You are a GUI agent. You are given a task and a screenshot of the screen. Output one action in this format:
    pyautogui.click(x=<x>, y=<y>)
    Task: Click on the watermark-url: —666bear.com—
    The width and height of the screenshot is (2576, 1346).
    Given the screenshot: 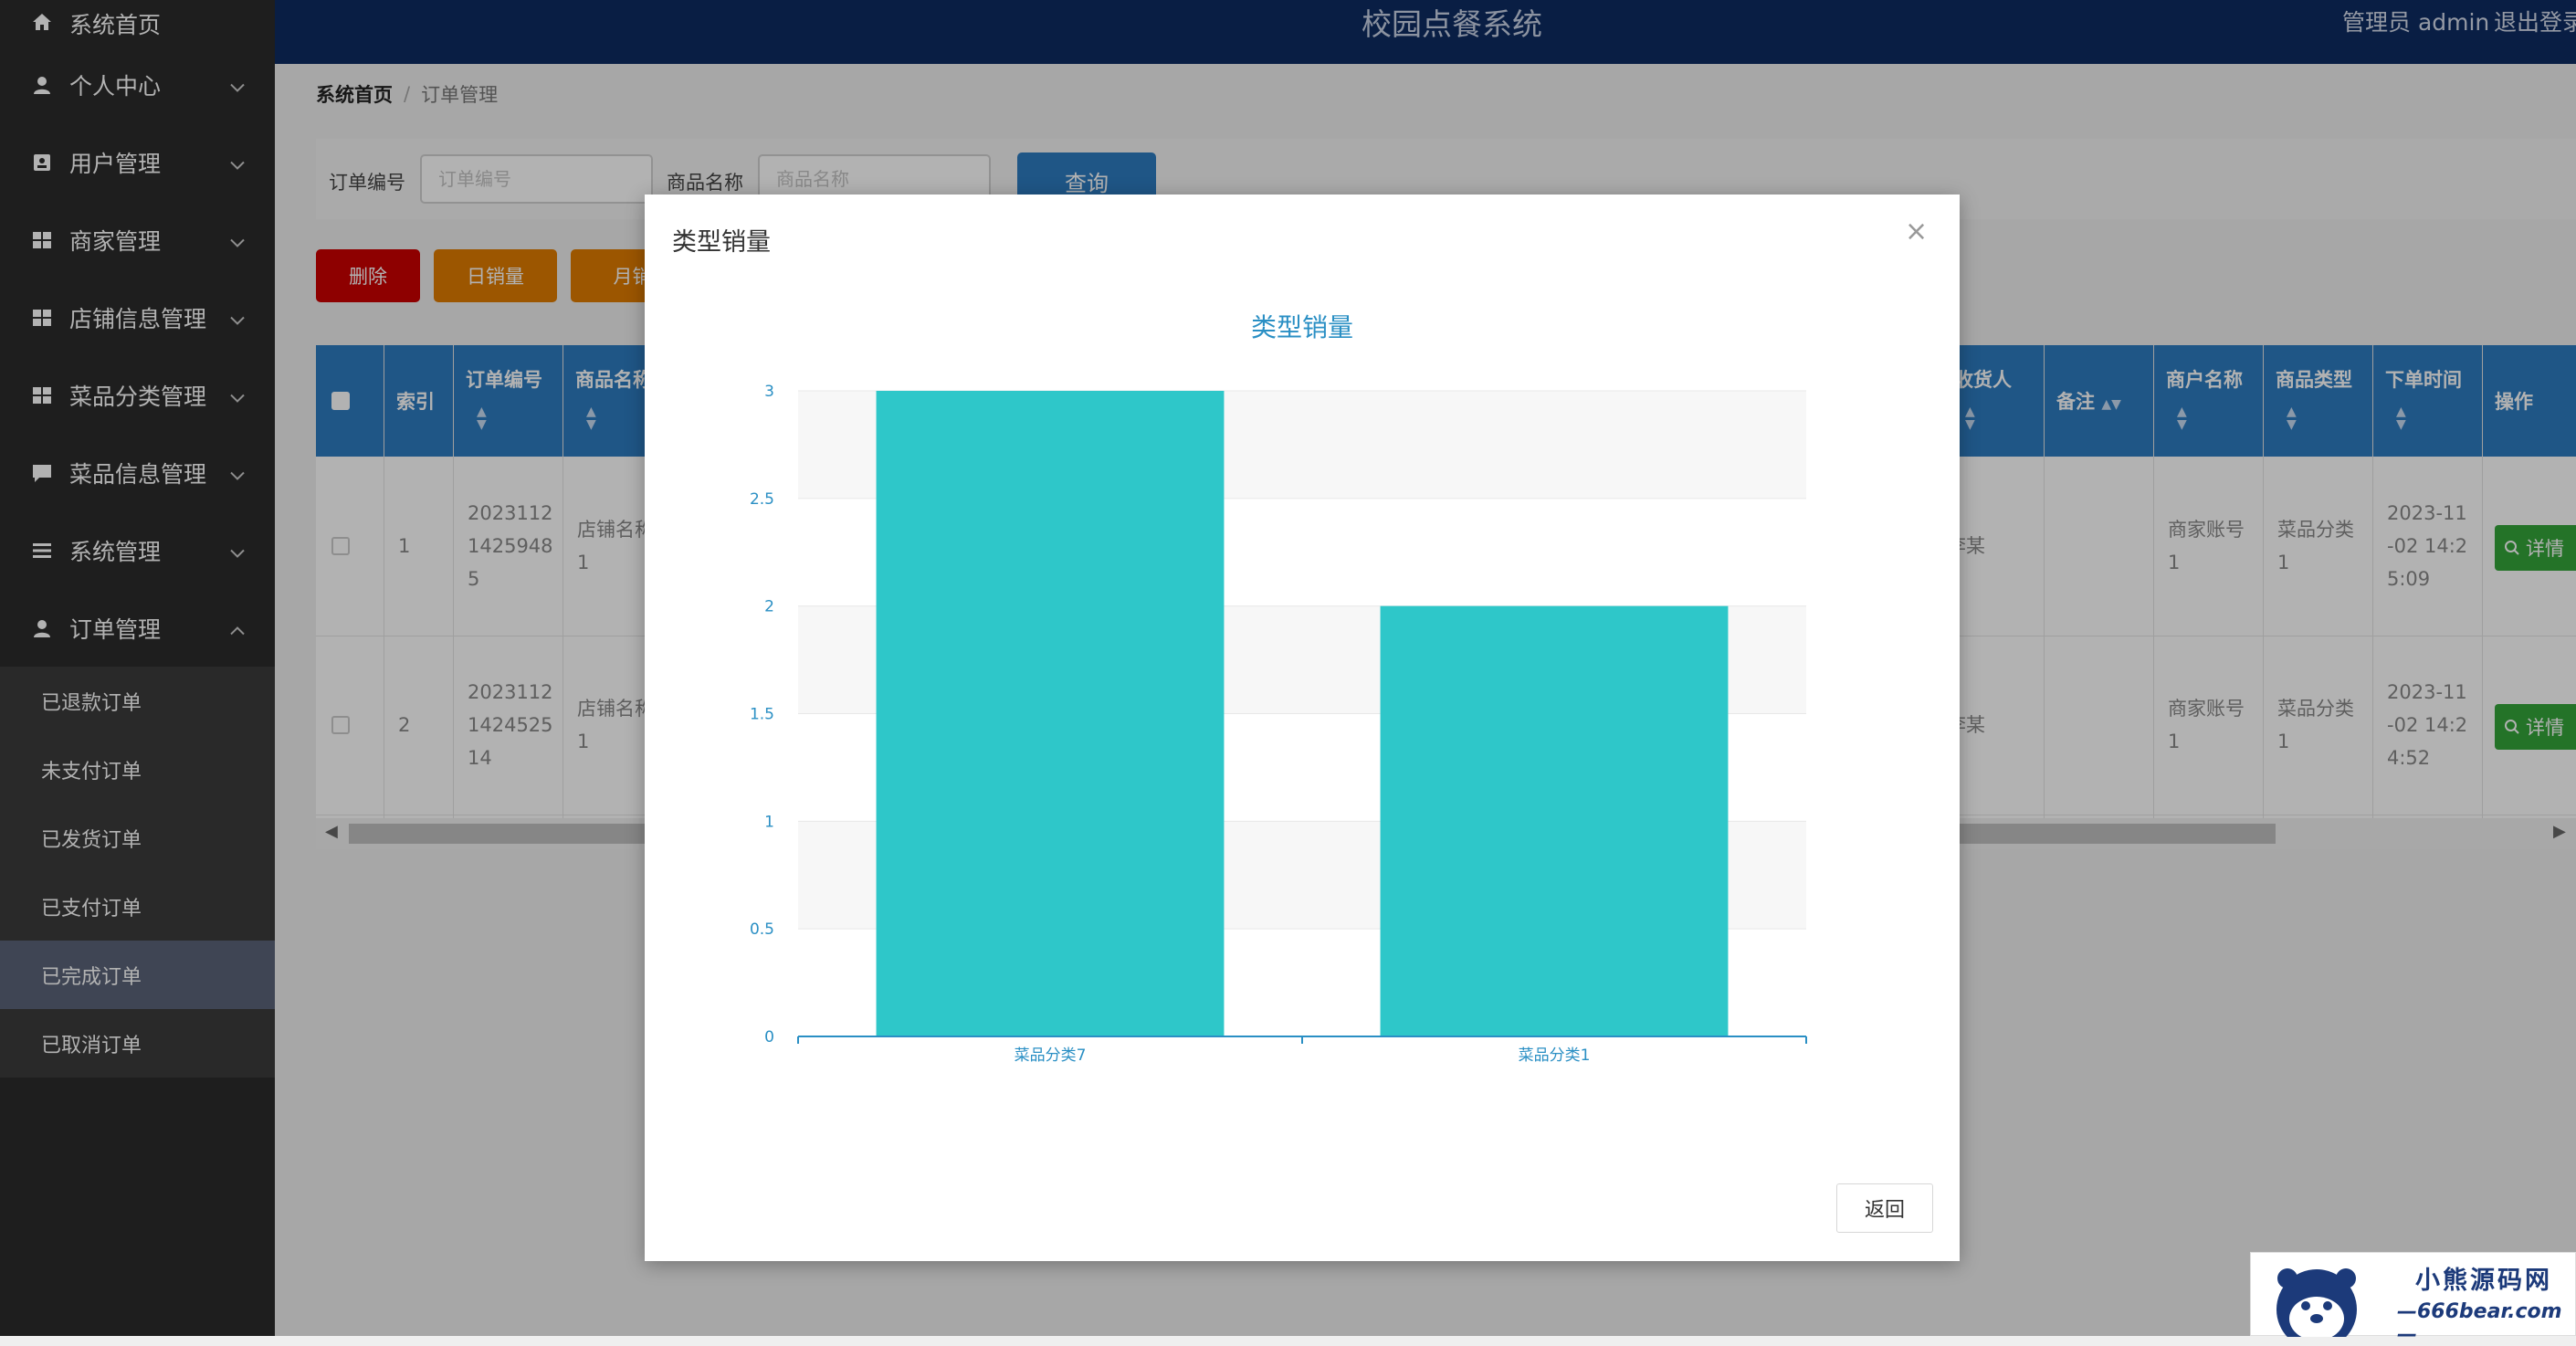 What is the action you would take?
    pyautogui.click(x=2479, y=1323)
    